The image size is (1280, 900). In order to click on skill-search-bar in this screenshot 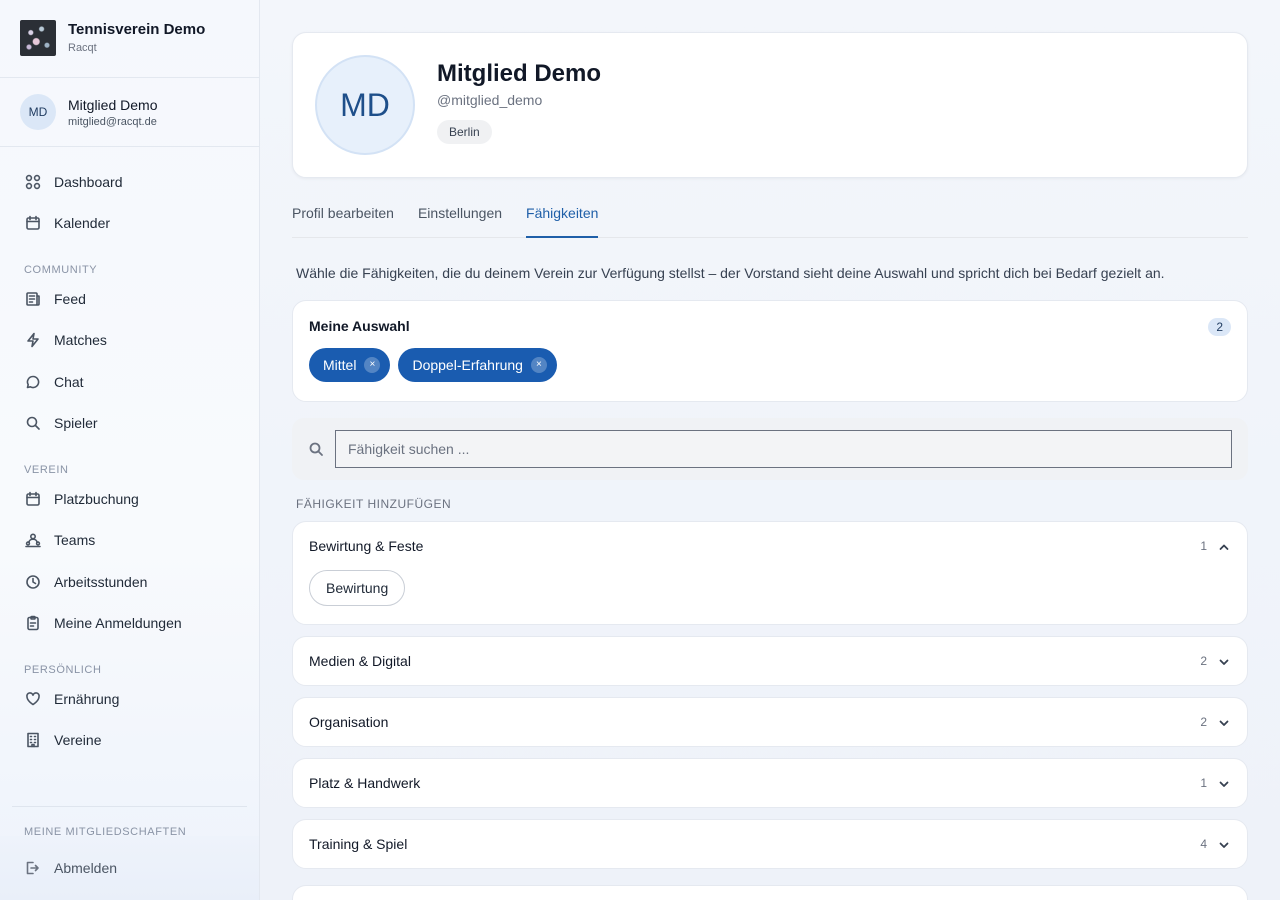, I will do `click(770, 449)`.